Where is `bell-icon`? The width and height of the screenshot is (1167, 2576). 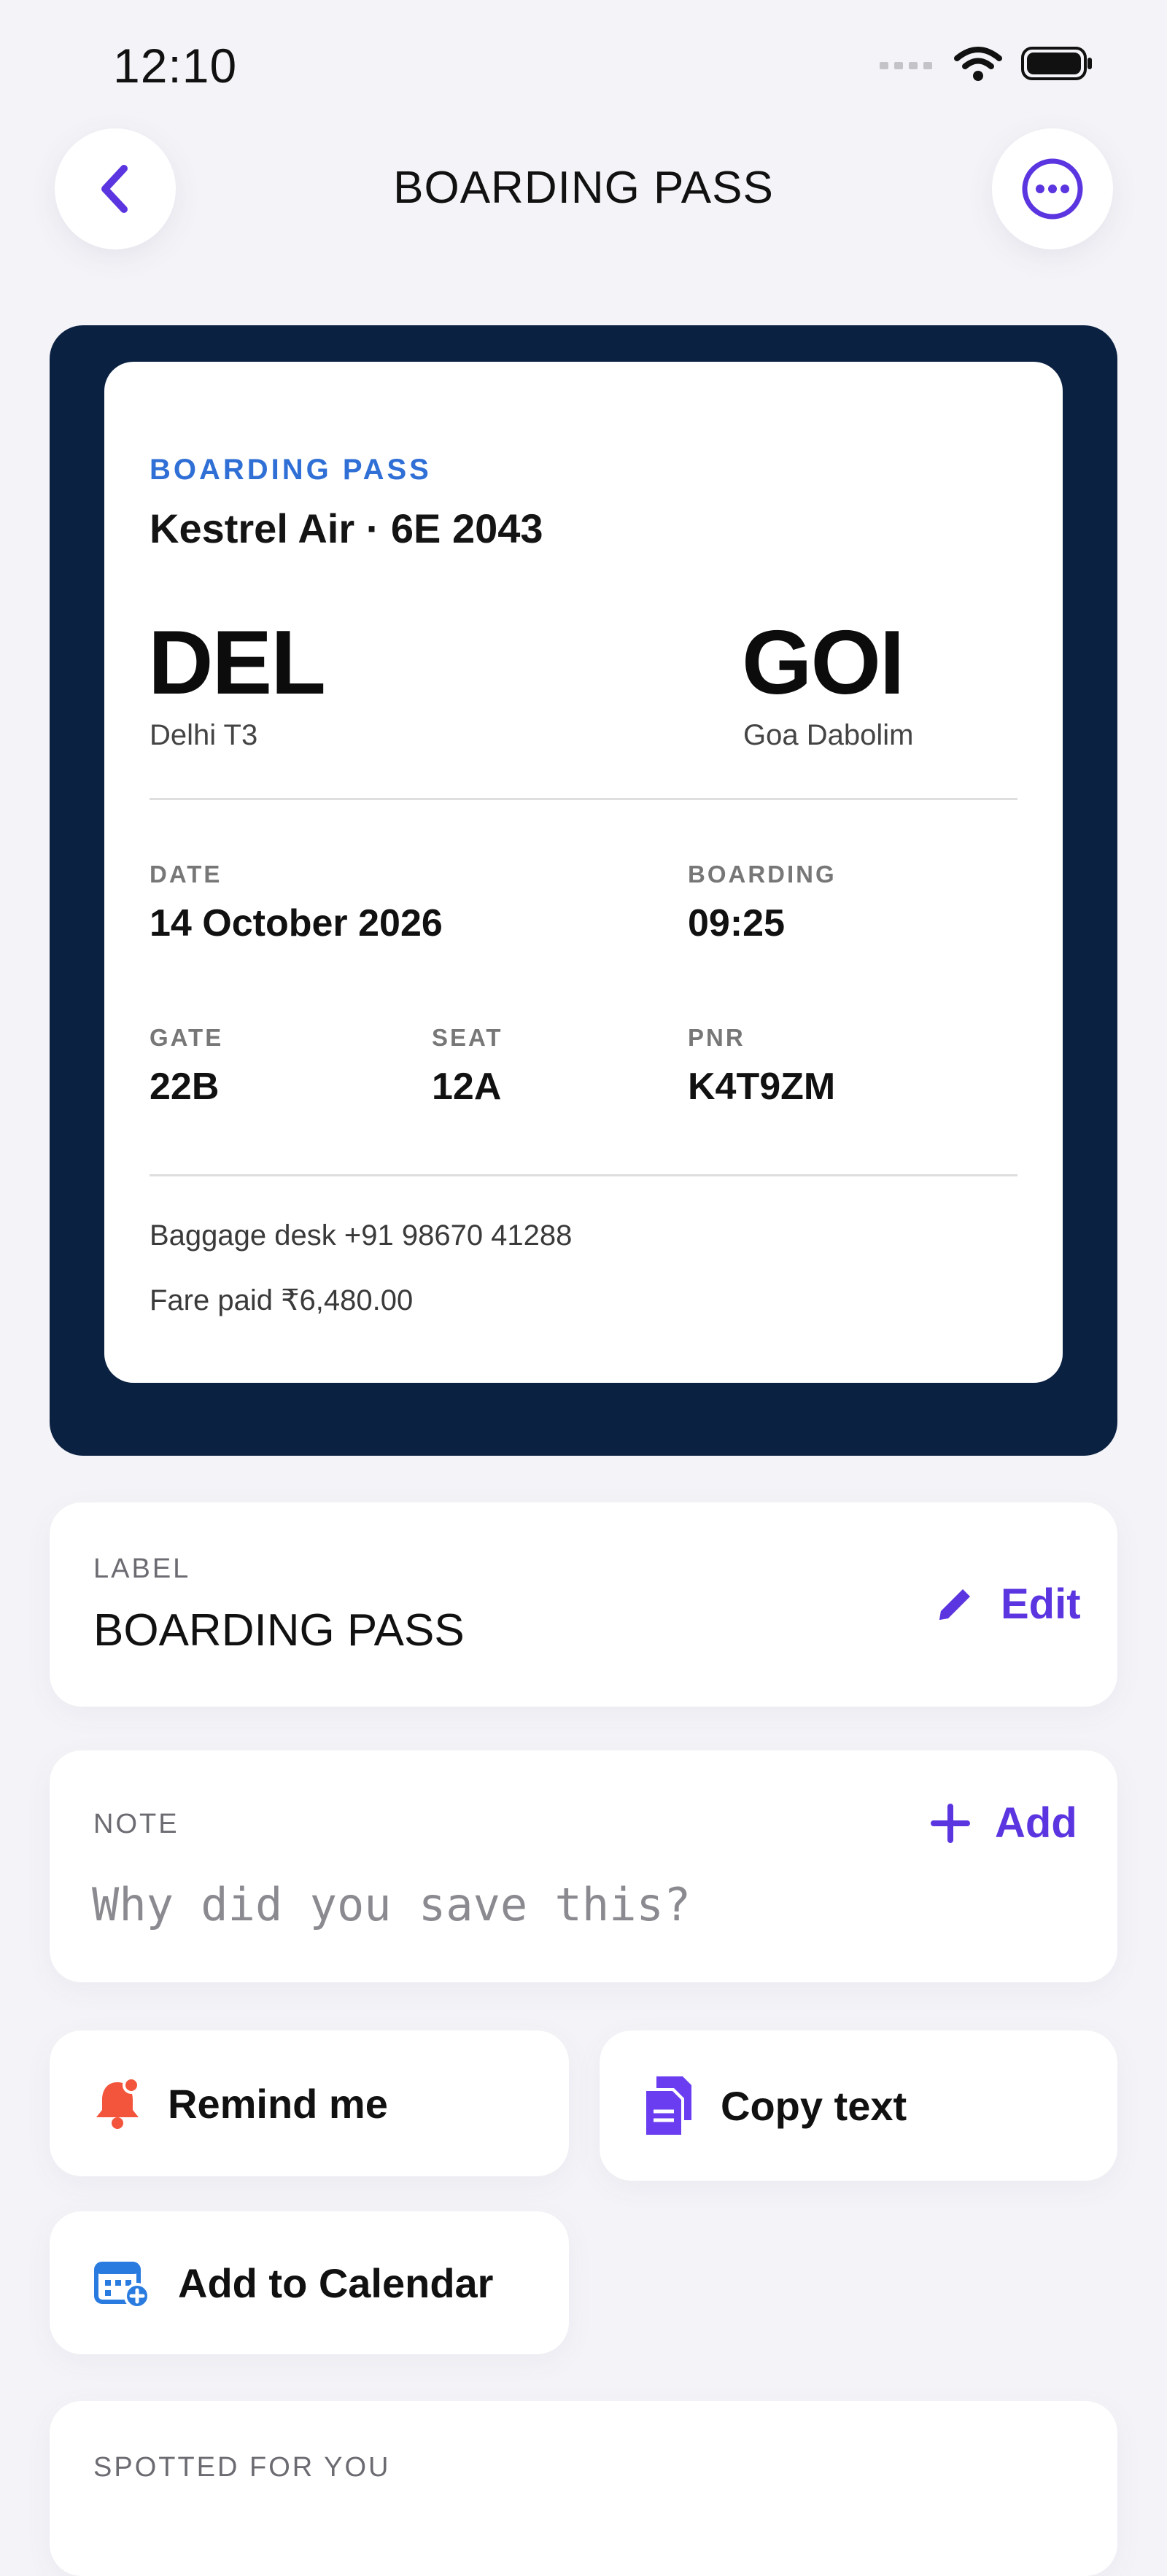
bell-icon is located at coordinates (118, 2103).